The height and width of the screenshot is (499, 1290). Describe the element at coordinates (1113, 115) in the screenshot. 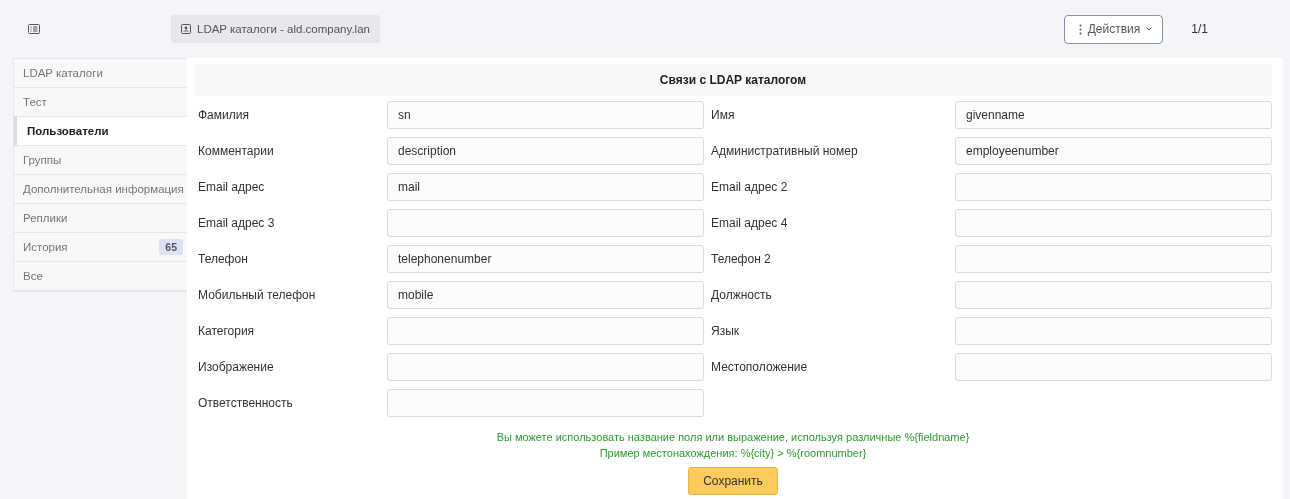

I see `input-field: givenname` at that location.